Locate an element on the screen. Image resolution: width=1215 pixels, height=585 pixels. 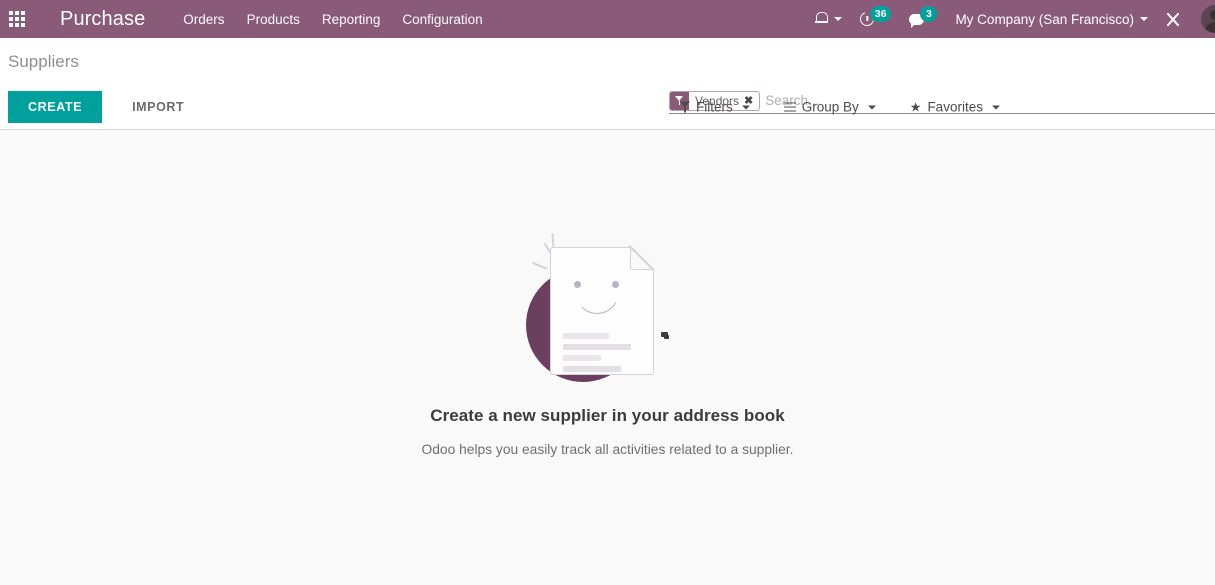
sparkle-icon is located at coordinates (539, 266).